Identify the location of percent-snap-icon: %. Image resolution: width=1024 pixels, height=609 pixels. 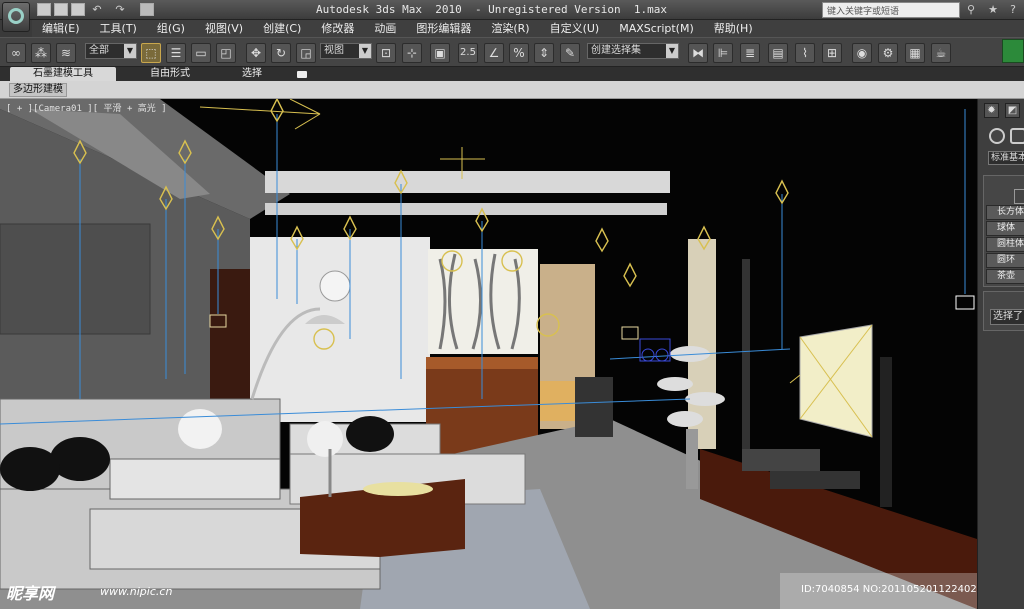
(519, 53).